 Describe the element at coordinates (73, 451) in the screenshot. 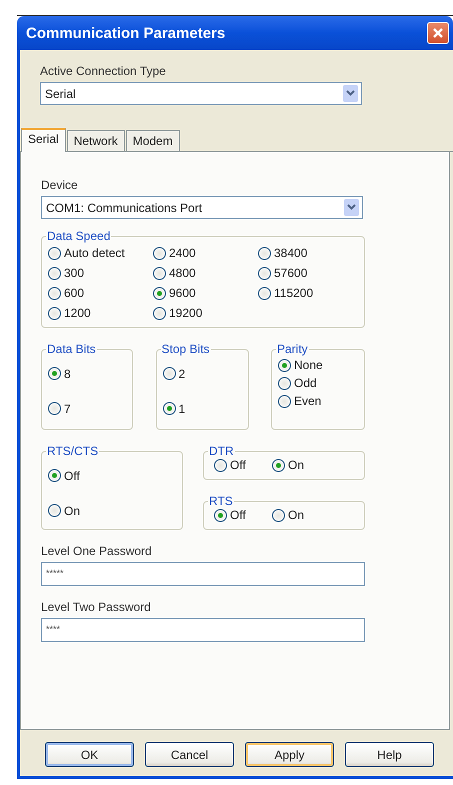

I see `group-title: RTS/CTS` at that location.